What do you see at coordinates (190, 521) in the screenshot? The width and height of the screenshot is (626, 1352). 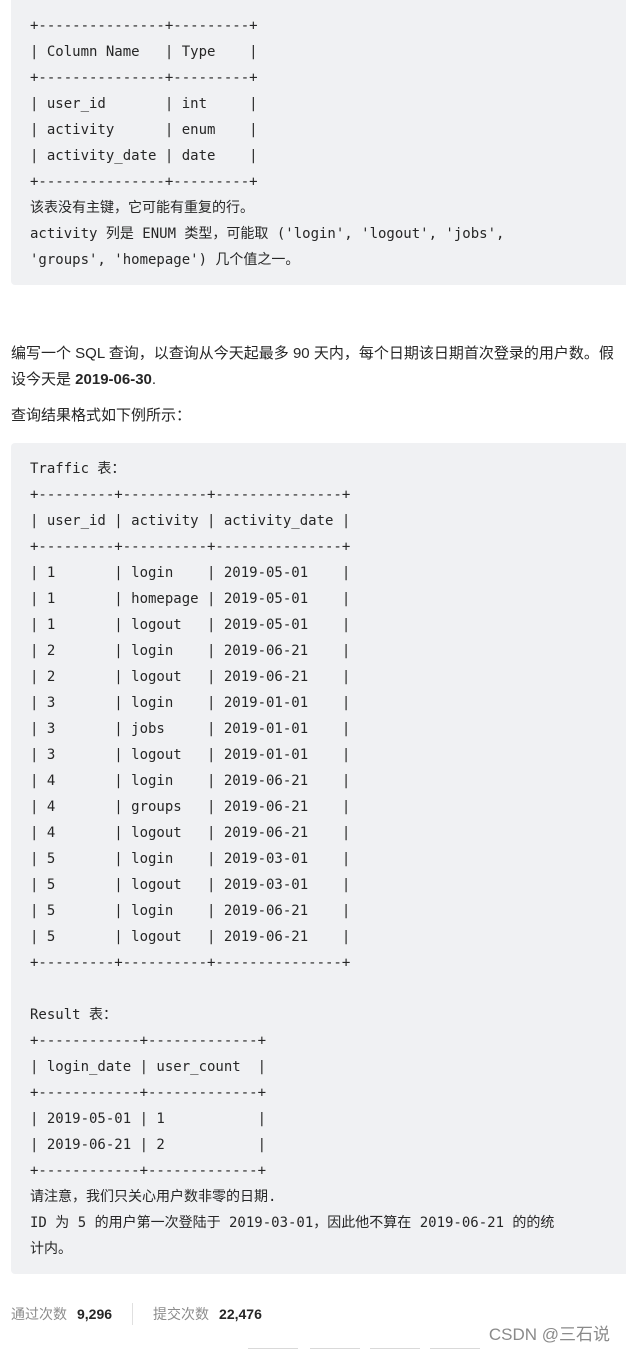 I see `traffic-table-line: | user_id | activity | activity_date |` at bounding box center [190, 521].